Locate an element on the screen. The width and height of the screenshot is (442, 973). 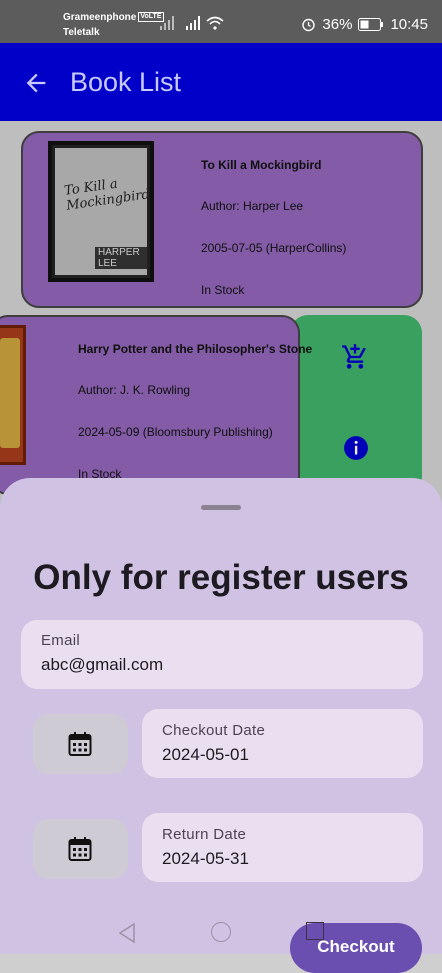
return-date-label: Return Date is located at coordinates (204, 834).